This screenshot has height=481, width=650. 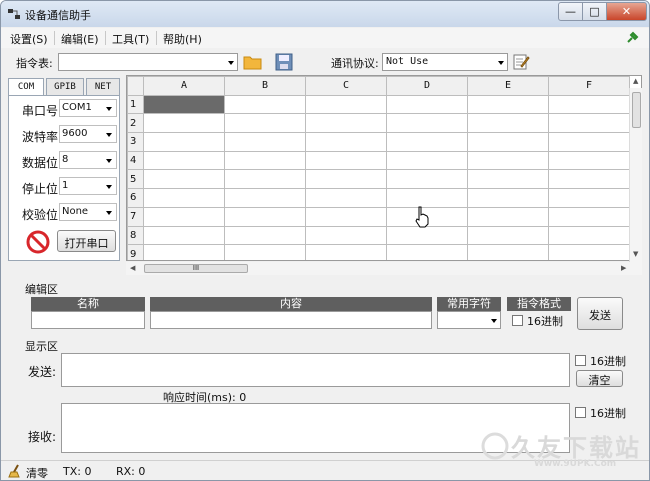 What do you see at coordinates (135, 179) in the screenshot?
I see `row-header: 5` at bounding box center [135, 179].